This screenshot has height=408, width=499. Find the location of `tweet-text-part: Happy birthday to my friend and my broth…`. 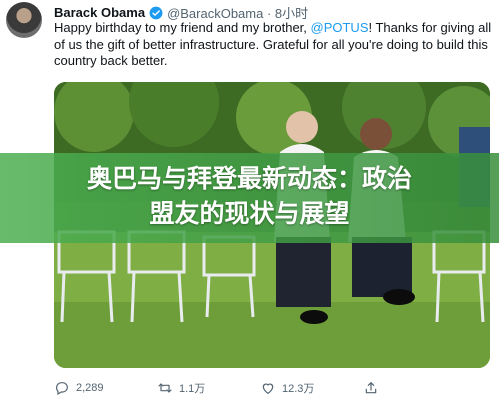

tweet-text-part: Happy birthday to my friend and my broth… is located at coordinates (182, 27).